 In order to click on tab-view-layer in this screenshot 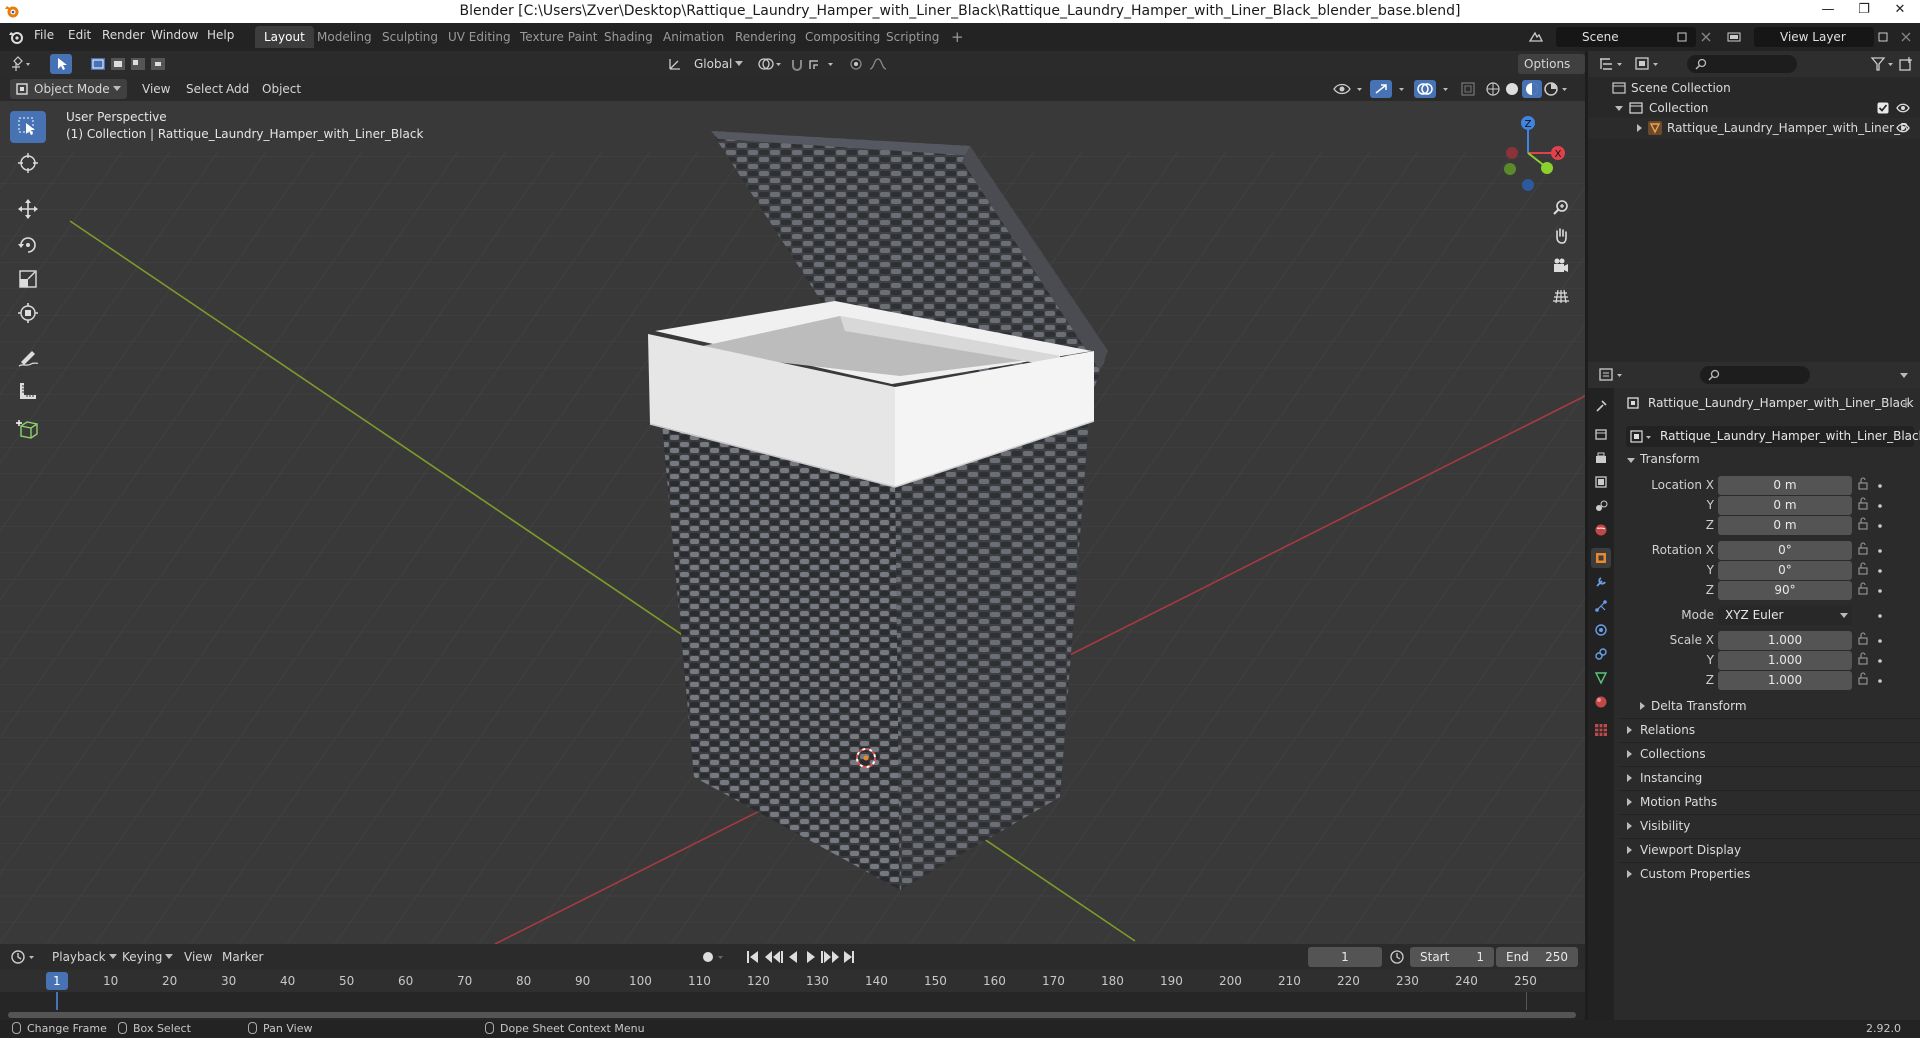, I will do `click(1601, 482)`.